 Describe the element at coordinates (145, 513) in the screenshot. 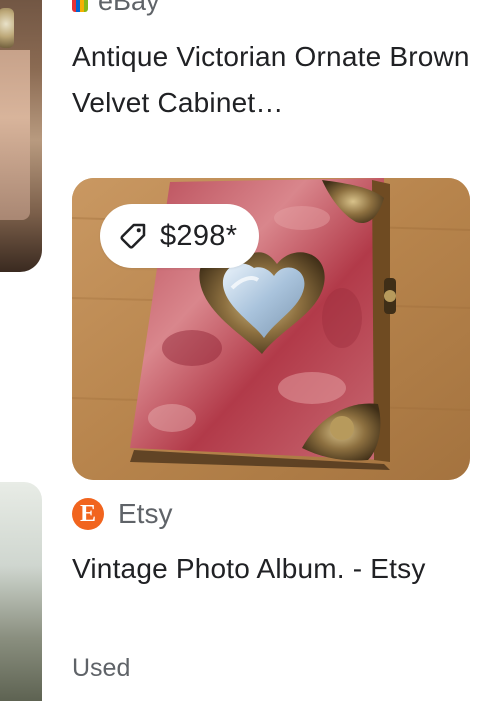

I see `source-name: Etsy` at that location.